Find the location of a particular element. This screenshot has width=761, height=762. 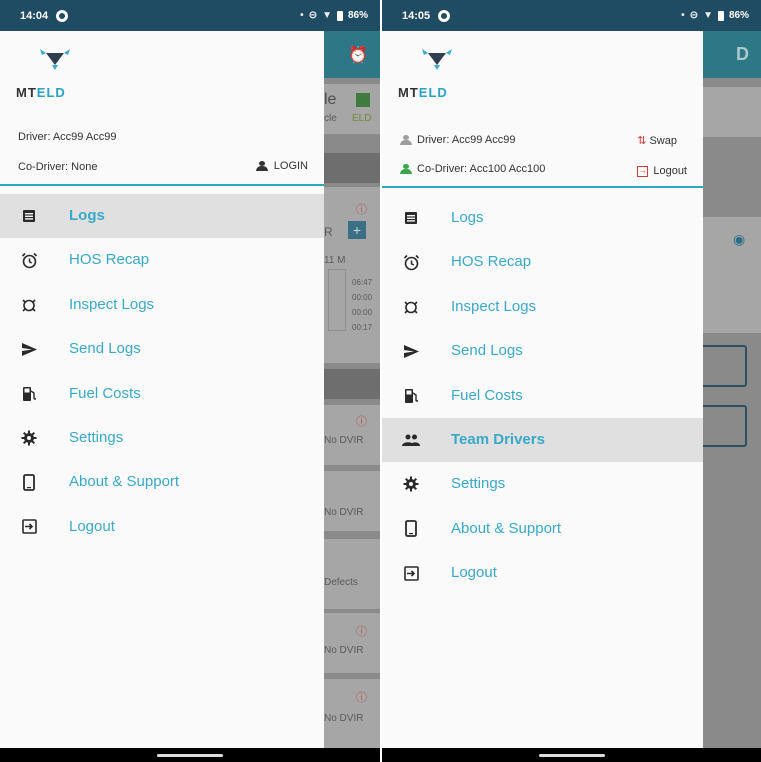

codriver-logout-label: Logout is located at coordinates (670, 171).